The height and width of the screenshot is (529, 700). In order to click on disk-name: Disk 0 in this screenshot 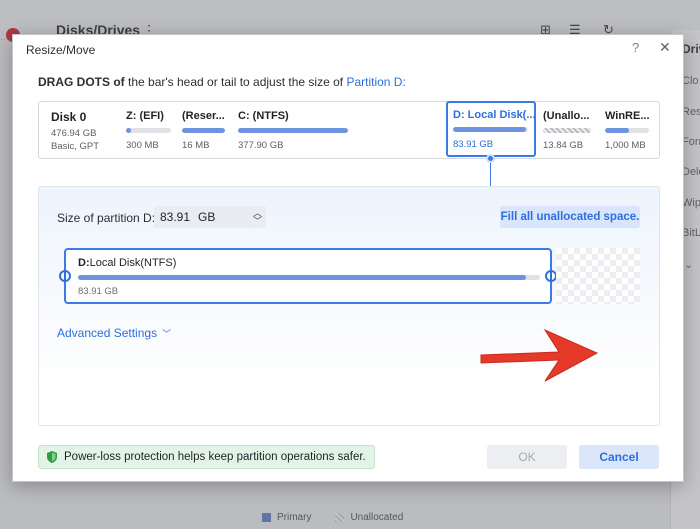, I will do `click(69, 117)`.